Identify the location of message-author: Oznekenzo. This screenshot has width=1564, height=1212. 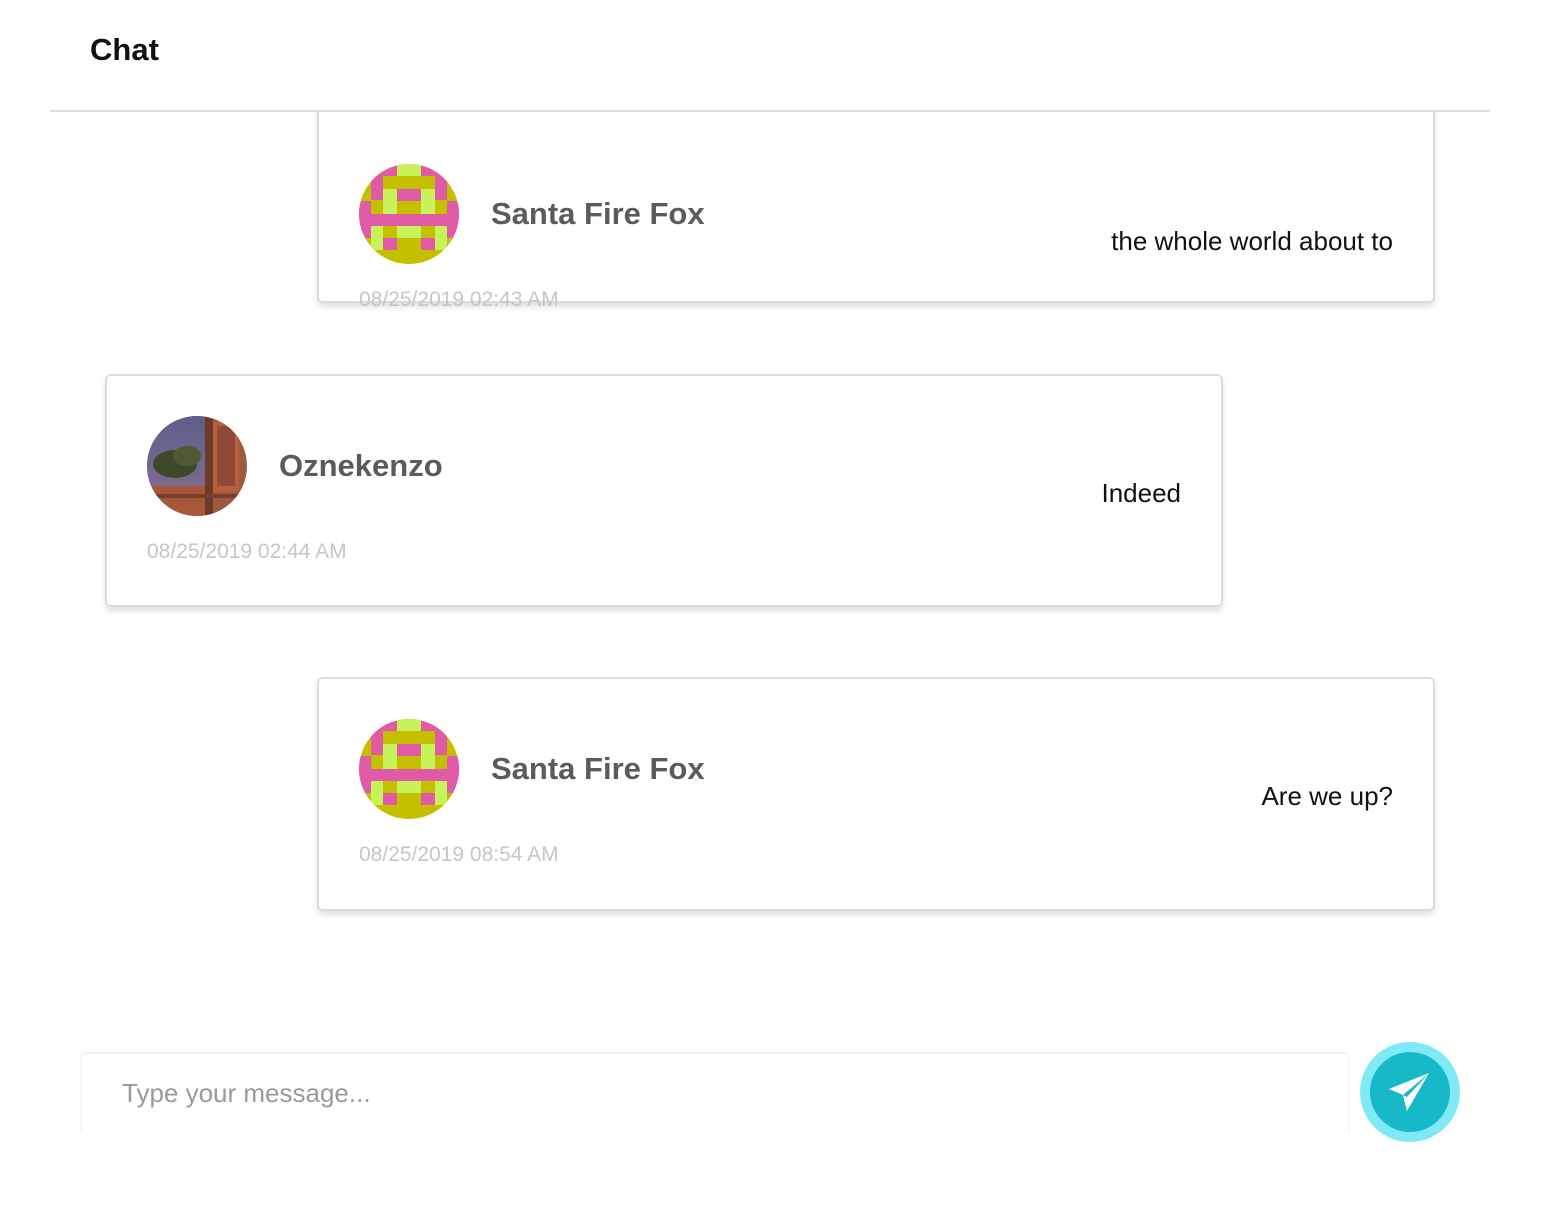
(361, 465).